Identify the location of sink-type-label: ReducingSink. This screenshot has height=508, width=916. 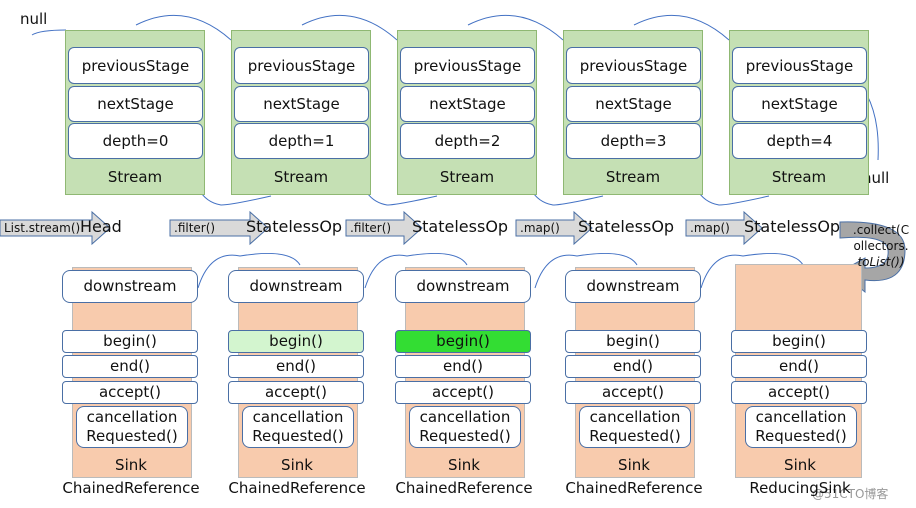
(800, 488).